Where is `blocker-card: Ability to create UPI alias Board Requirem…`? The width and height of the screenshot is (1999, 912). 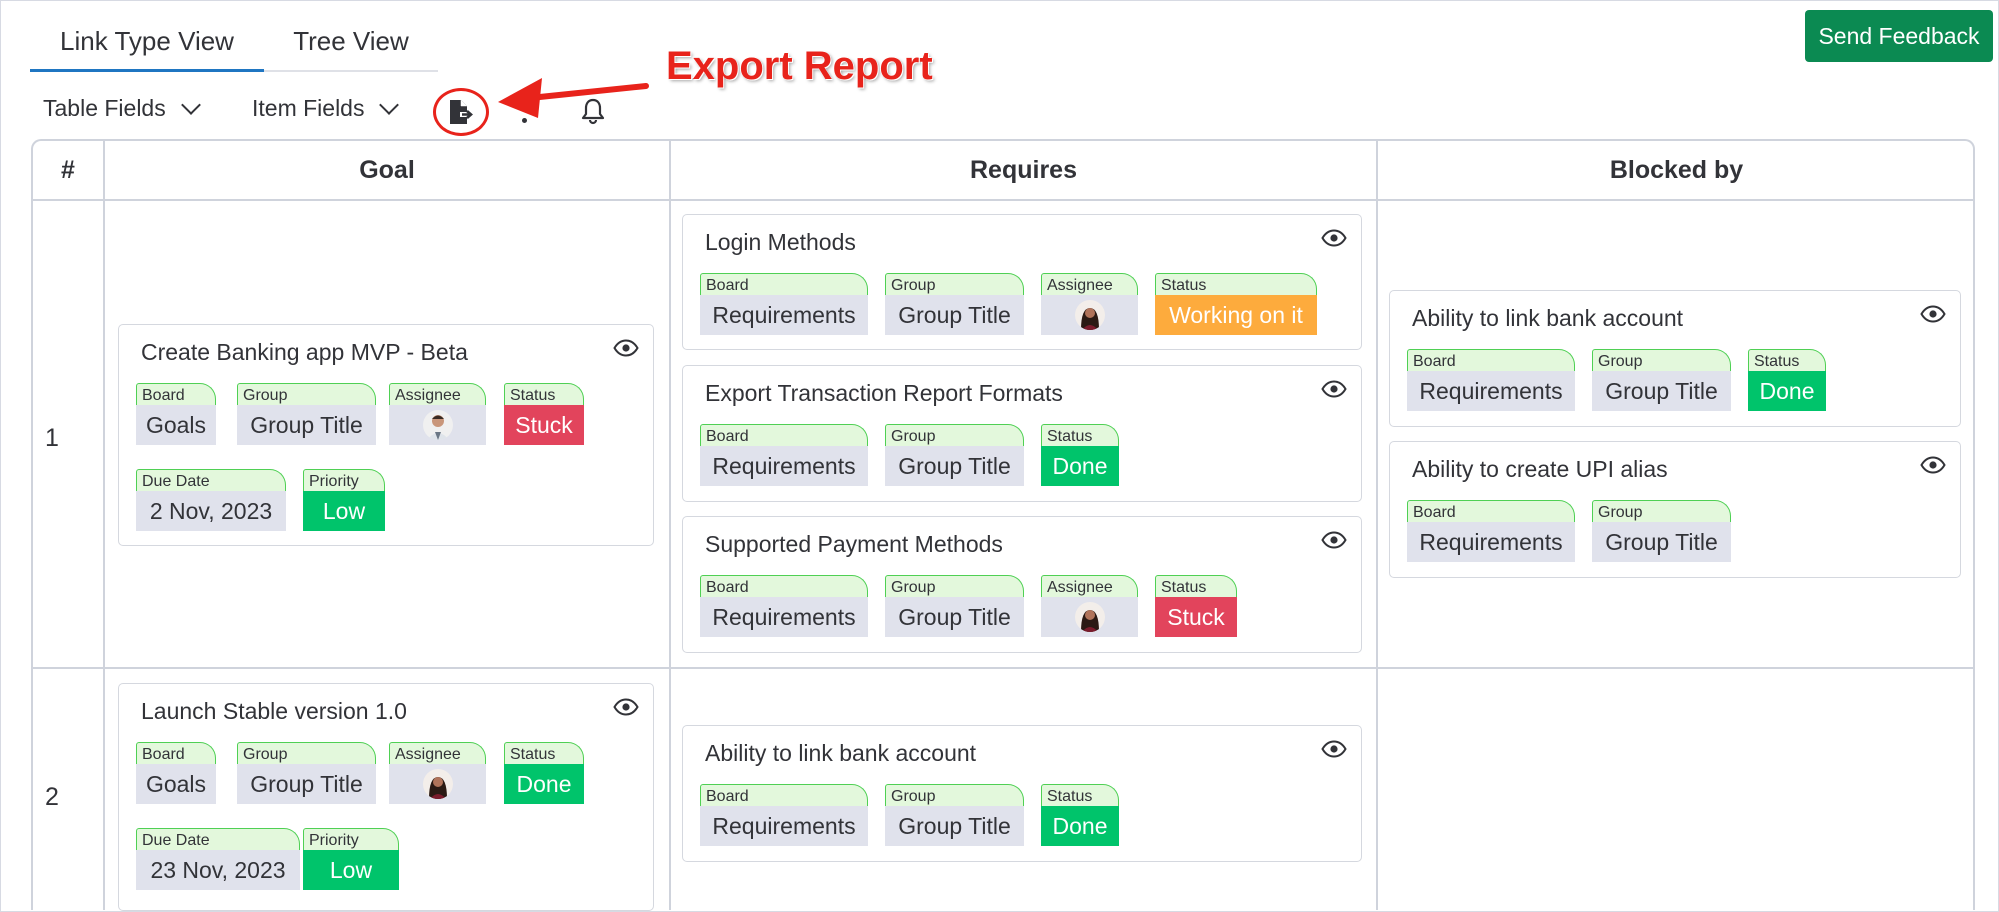 blocker-card: Ability to create UPI alias Board Requirem… is located at coordinates (1675, 509).